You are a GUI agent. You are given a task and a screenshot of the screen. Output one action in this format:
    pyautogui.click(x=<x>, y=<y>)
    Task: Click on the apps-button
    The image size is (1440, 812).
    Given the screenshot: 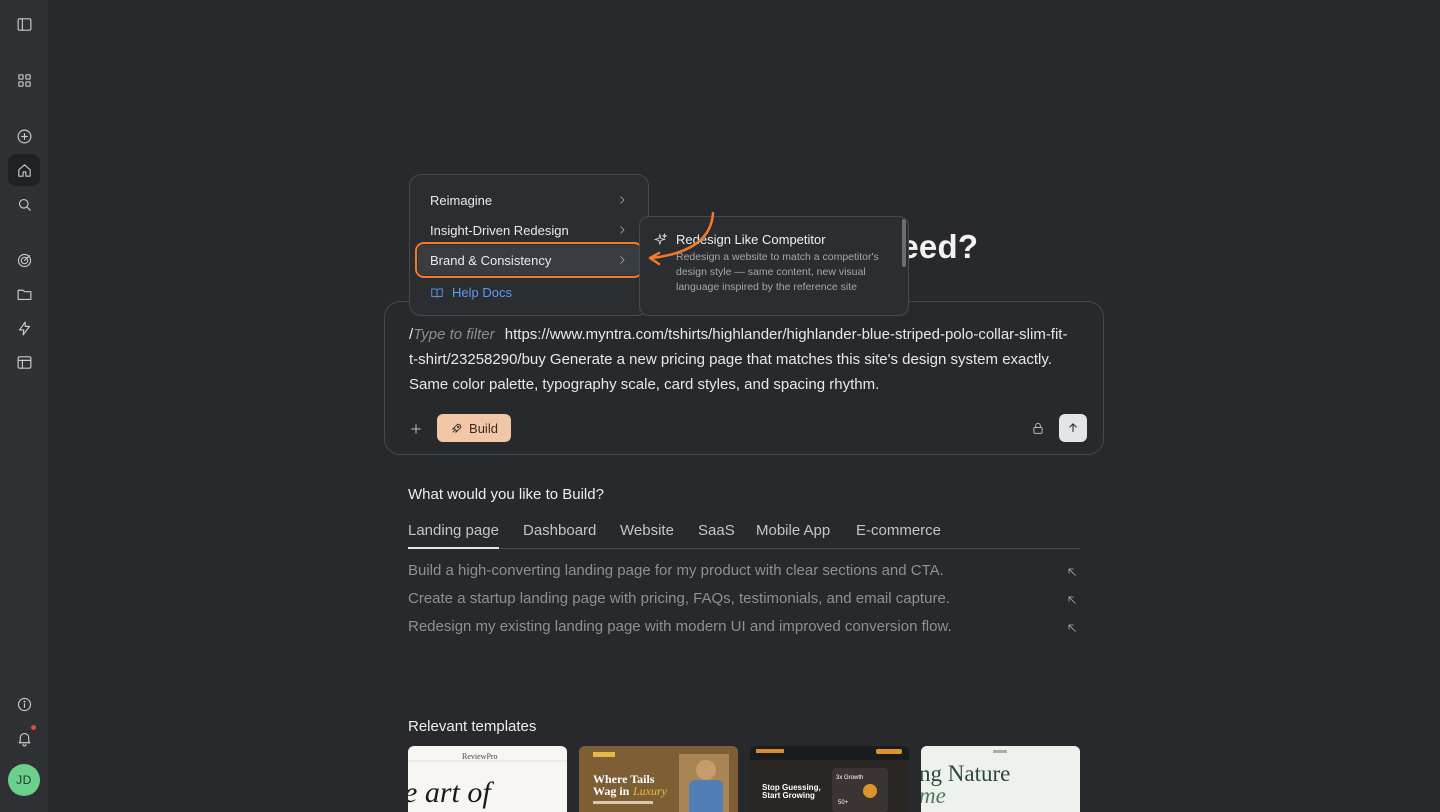 What is the action you would take?
    pyautogui.click(x=24, y=80)
    